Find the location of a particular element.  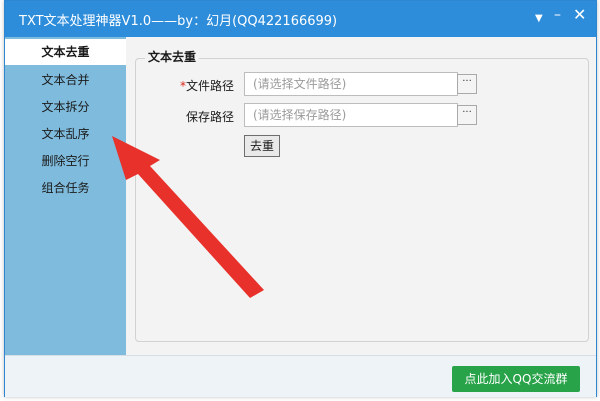

close-icon: ✕ is located at coordinates (579, 15).